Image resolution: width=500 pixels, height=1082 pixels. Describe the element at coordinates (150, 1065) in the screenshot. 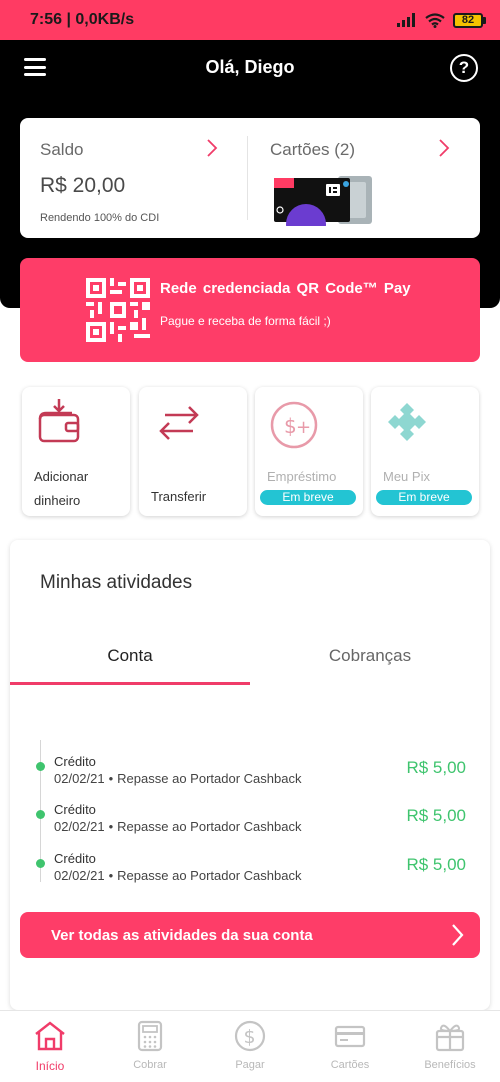

I see `nav-label: Cobrar` at that location.